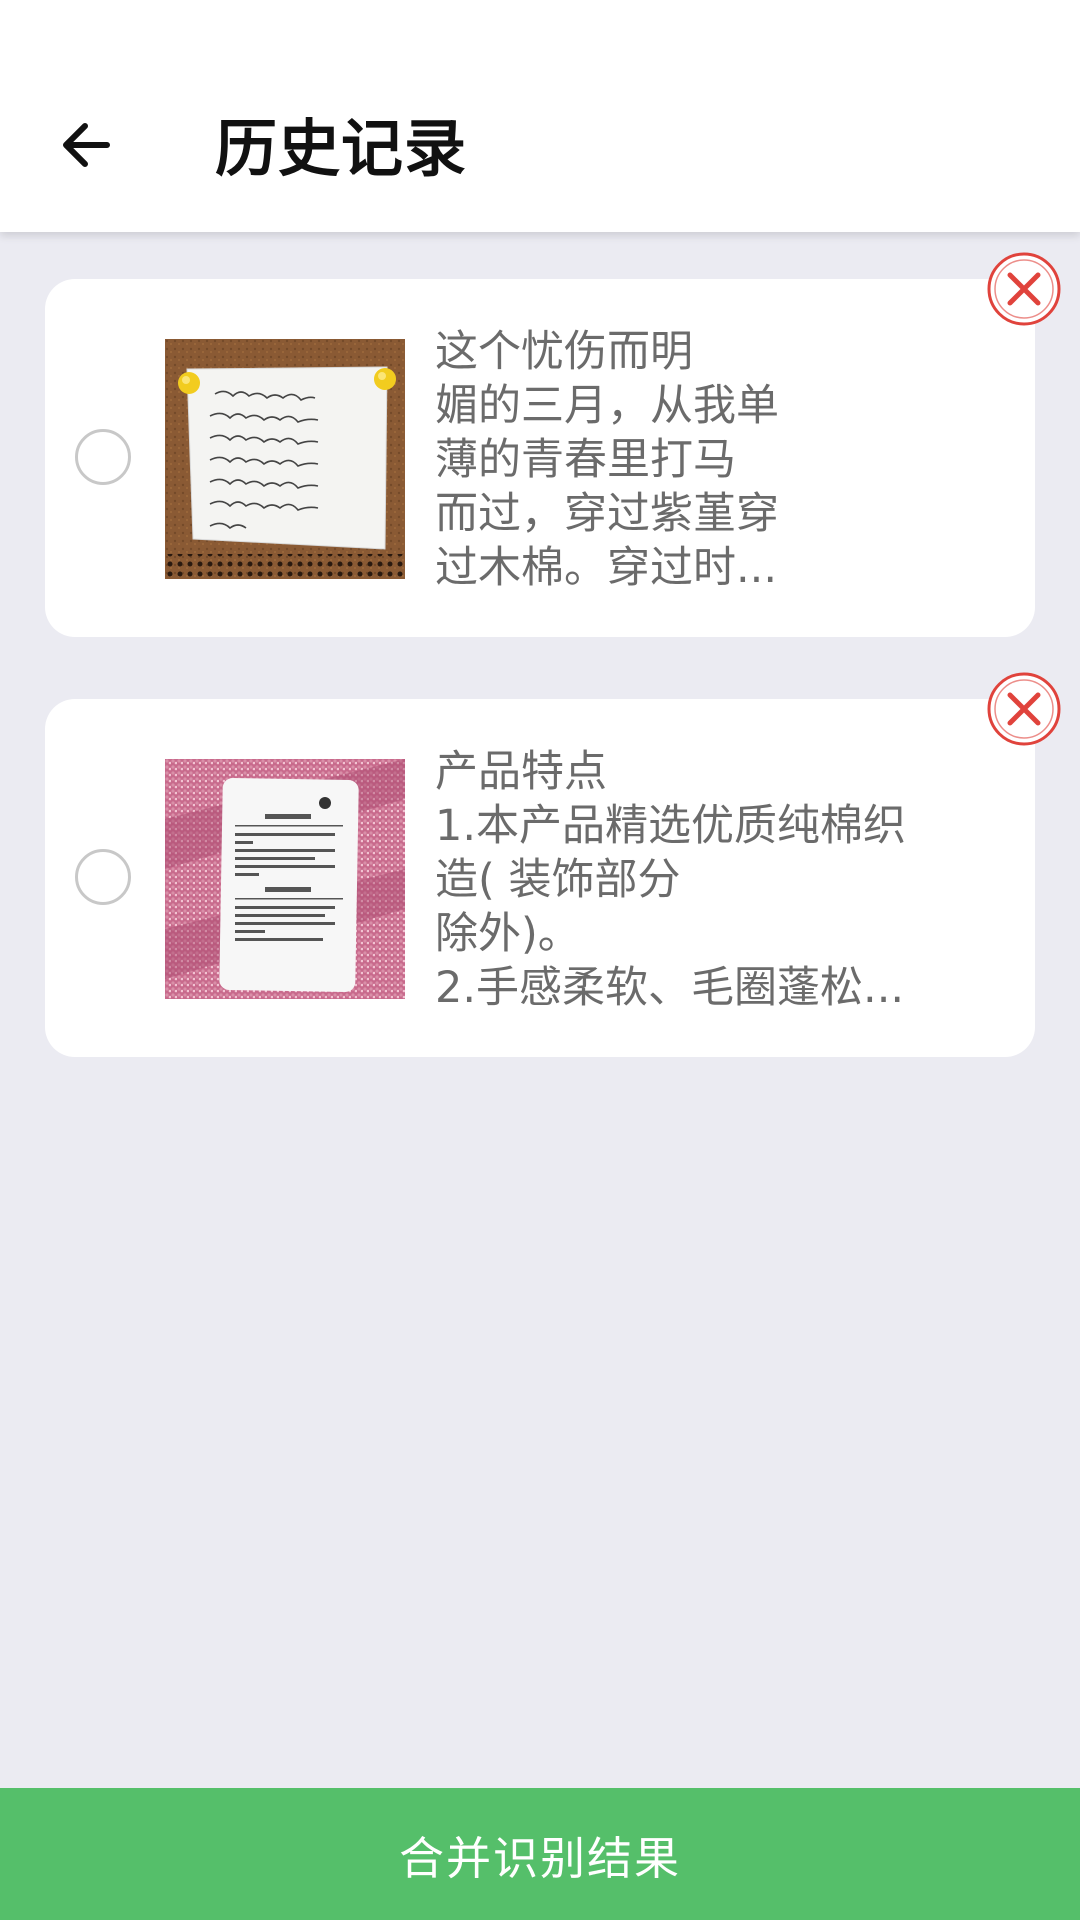  I want to click on app-header: 历史记录, so click(540, 116).